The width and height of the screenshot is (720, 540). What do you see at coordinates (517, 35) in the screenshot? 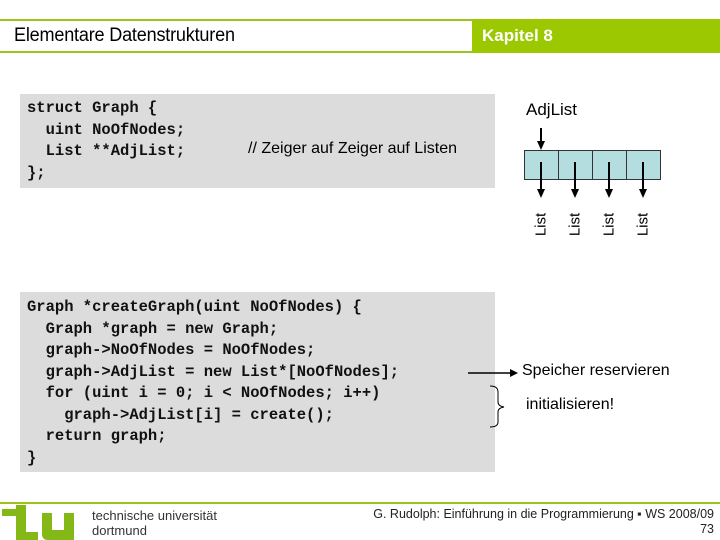
I see `chapter-label: Kapitel 8` at bounding box center [517, 35].